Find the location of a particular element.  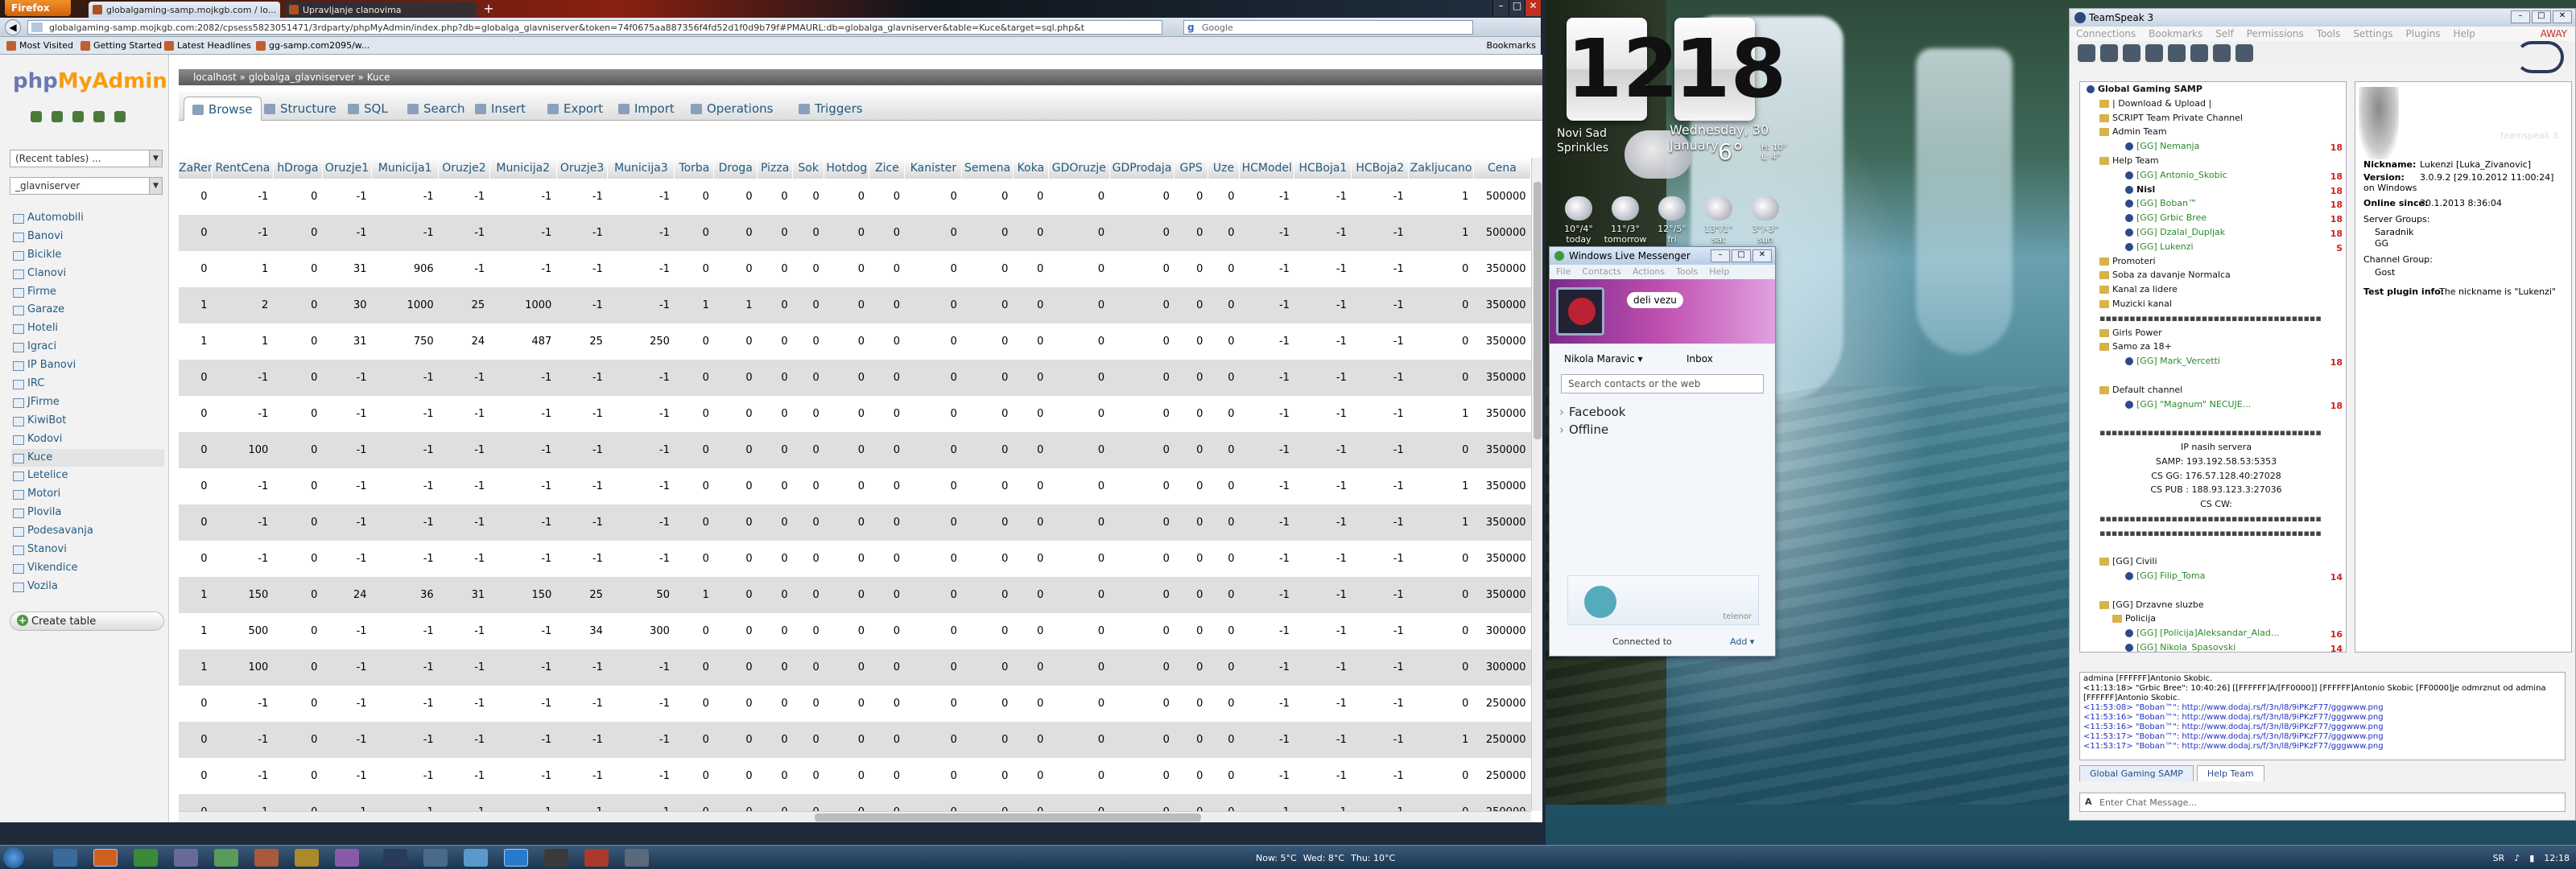

table-cell: 36 is located at coordinates (405, 595).